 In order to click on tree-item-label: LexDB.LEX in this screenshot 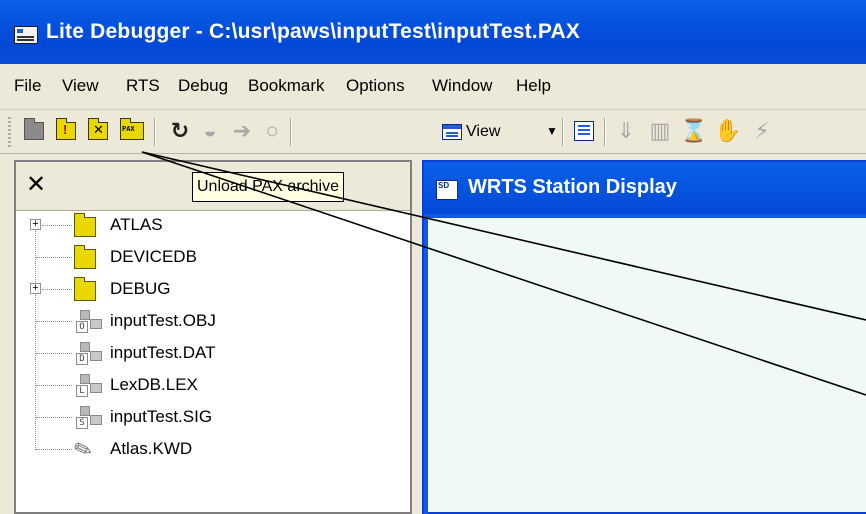, I will do `click(154, 384)`.